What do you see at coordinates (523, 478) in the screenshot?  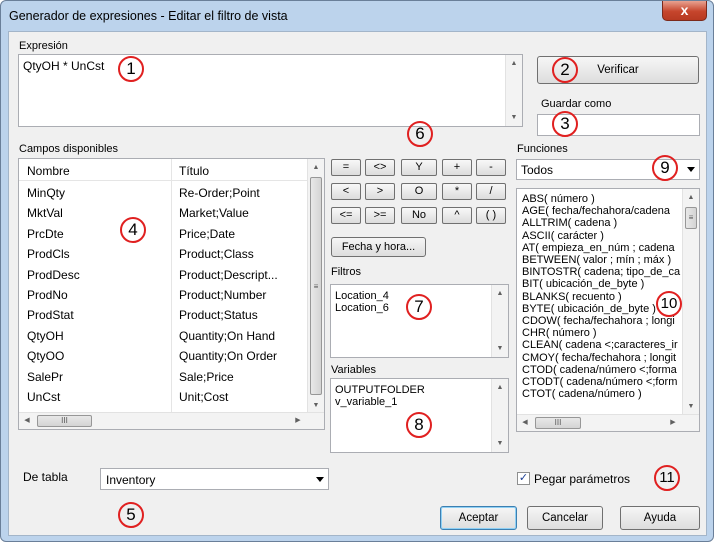 I see `paste-params-checkbox: ✓` at bounding box center [523, 478].